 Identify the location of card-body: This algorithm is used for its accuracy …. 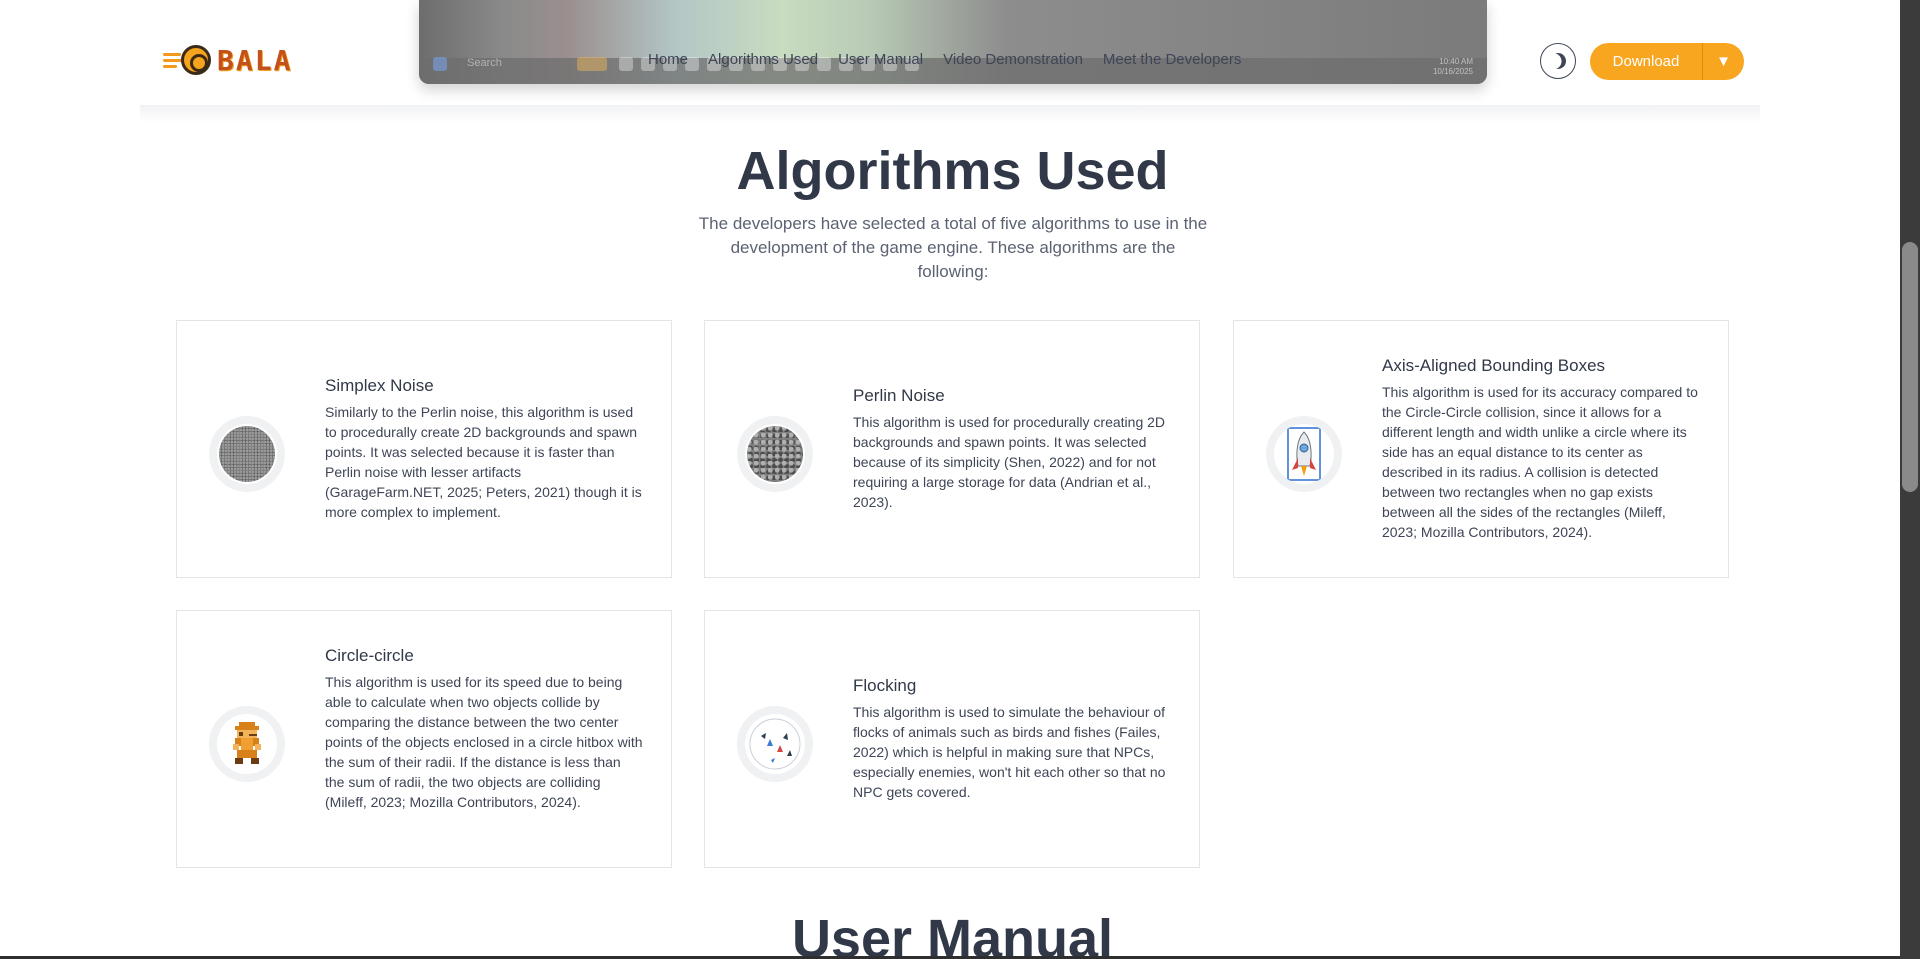
(1540, 462).